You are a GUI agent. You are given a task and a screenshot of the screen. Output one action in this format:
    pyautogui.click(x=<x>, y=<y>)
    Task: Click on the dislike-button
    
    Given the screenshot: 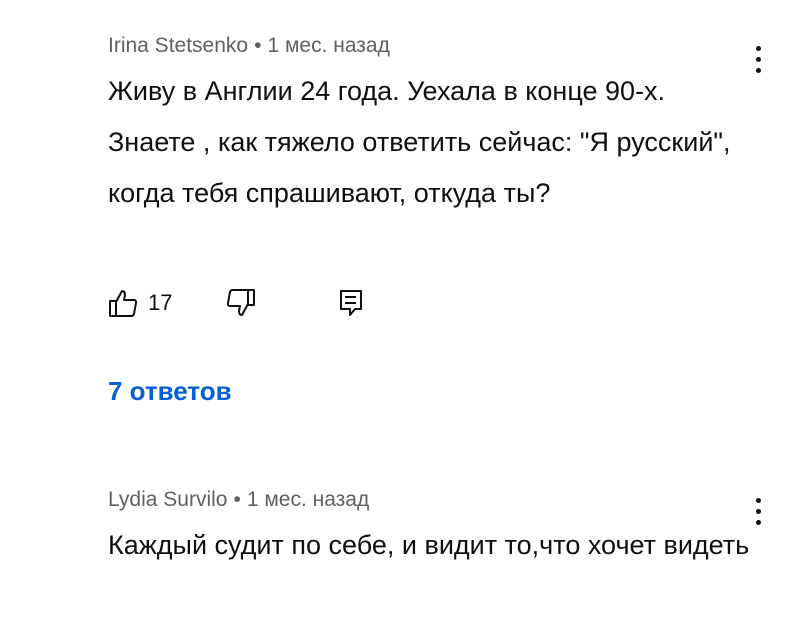 What is the action you would take?
    pyautogui.click(x=241, y=303)
    